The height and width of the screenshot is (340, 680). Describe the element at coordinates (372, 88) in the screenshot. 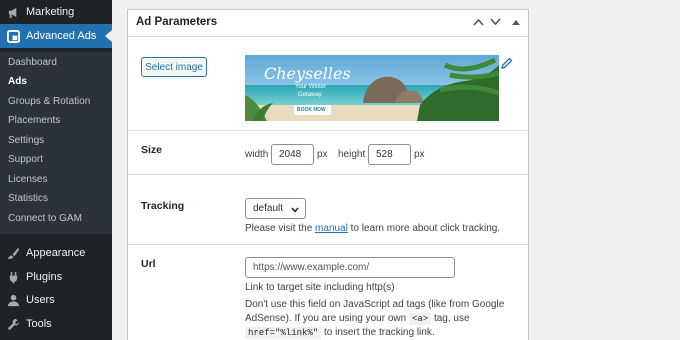

I see `ad-banner-image: Cheyselles Your Winter Getaway BOOK NOW` at that location.